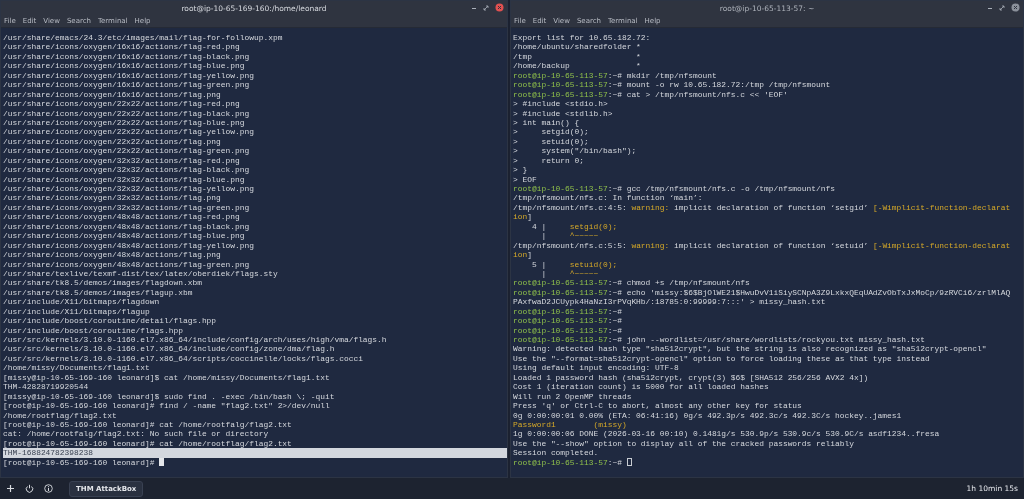 This screenshot has width=1024, height=499. What do you see at coordinates (10, 488) in the screenshot?
I see `add-icon` at bounding box center [10, 488].